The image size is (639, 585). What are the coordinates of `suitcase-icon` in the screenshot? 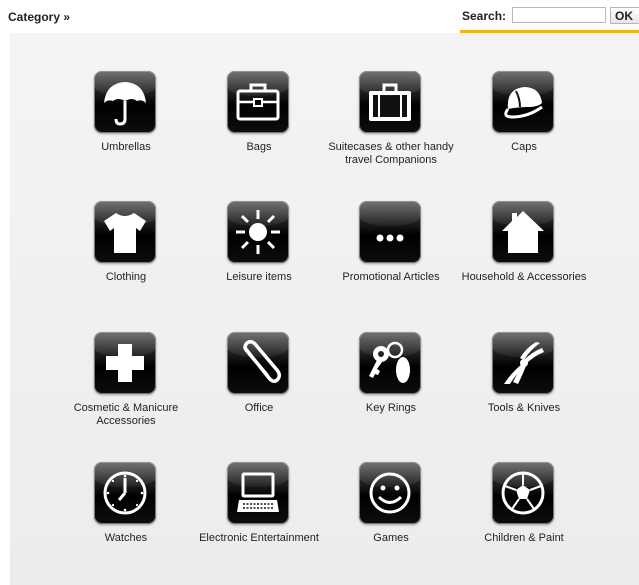 It's located at (390, 102).